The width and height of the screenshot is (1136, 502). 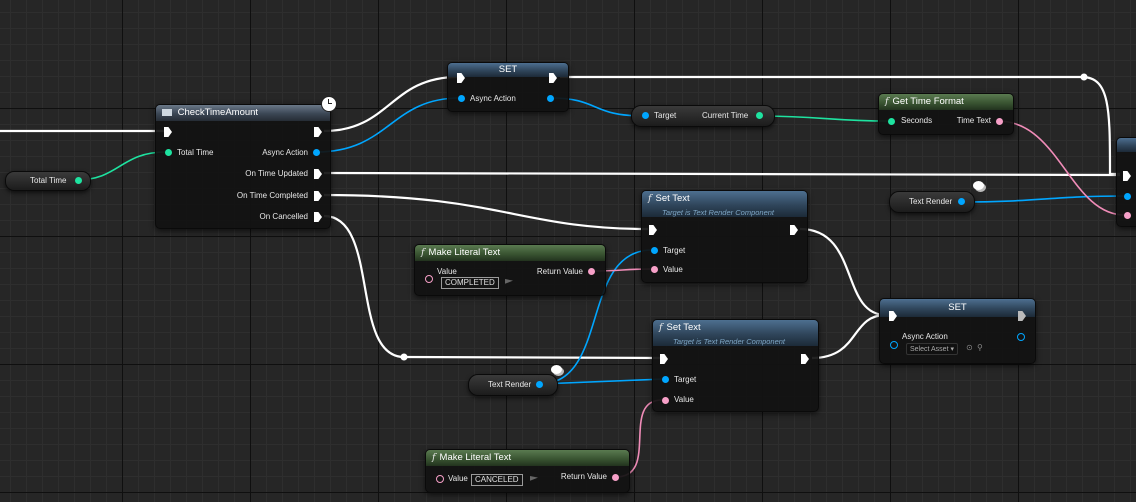 I want to click on browse-icon: ⊙, so click(x=969, y=347).